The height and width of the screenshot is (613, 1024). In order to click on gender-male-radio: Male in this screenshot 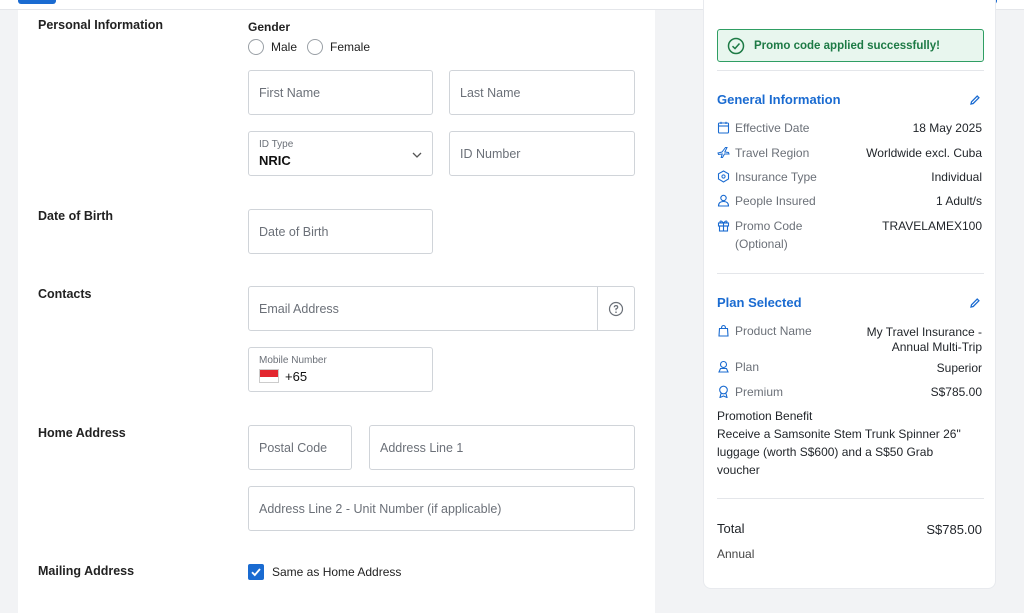, I will do `click(272, 47)`.